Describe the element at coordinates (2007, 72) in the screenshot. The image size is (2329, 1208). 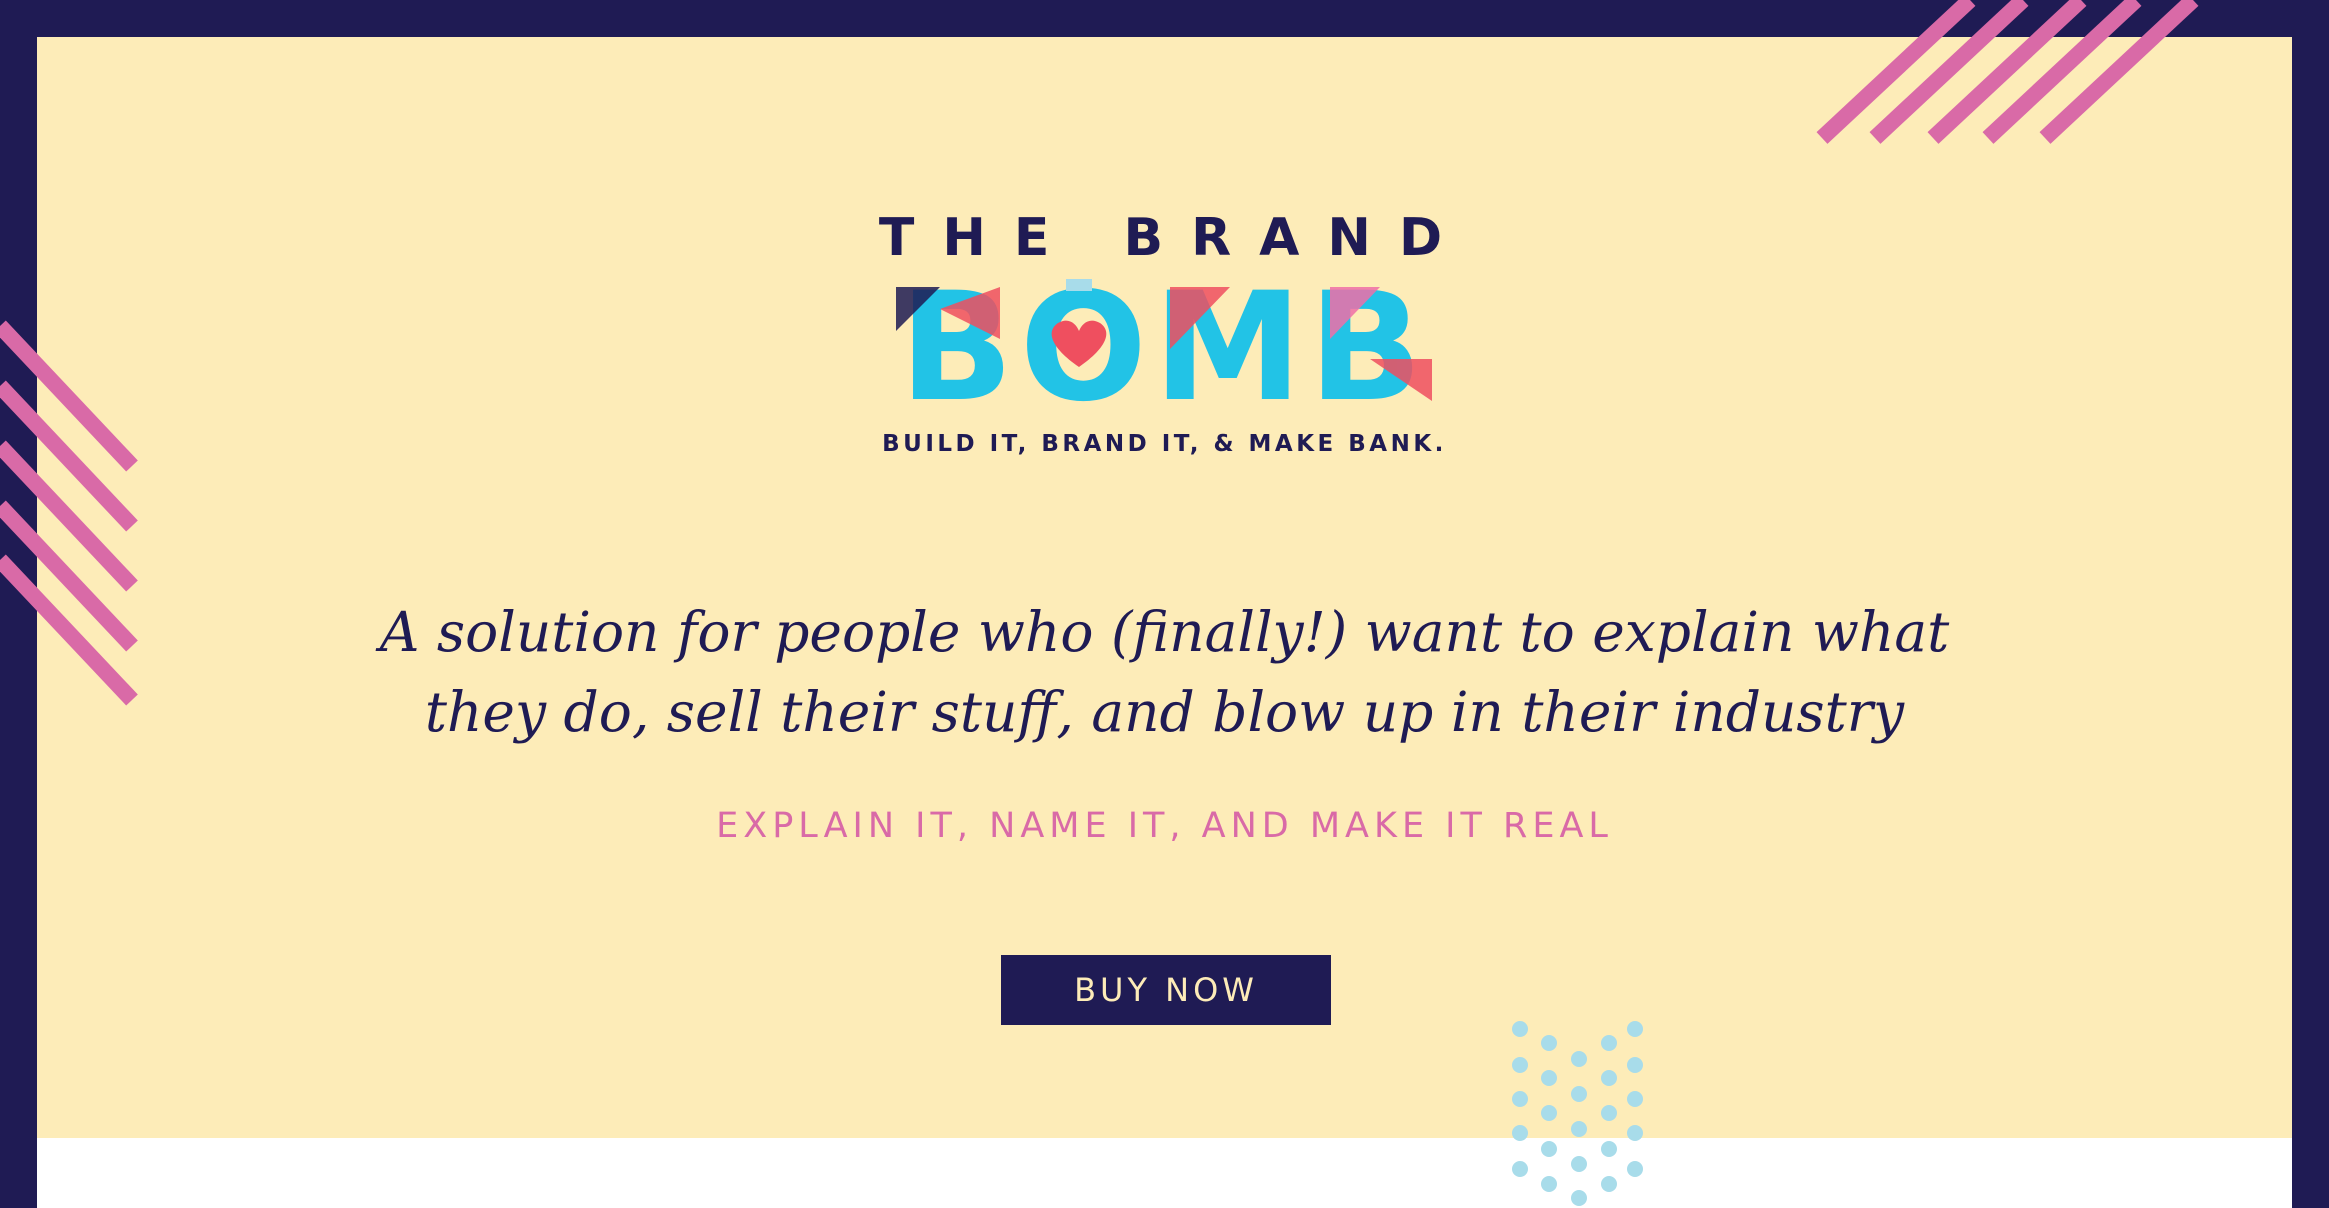
I see `stripes-top-right-icon` at that location.